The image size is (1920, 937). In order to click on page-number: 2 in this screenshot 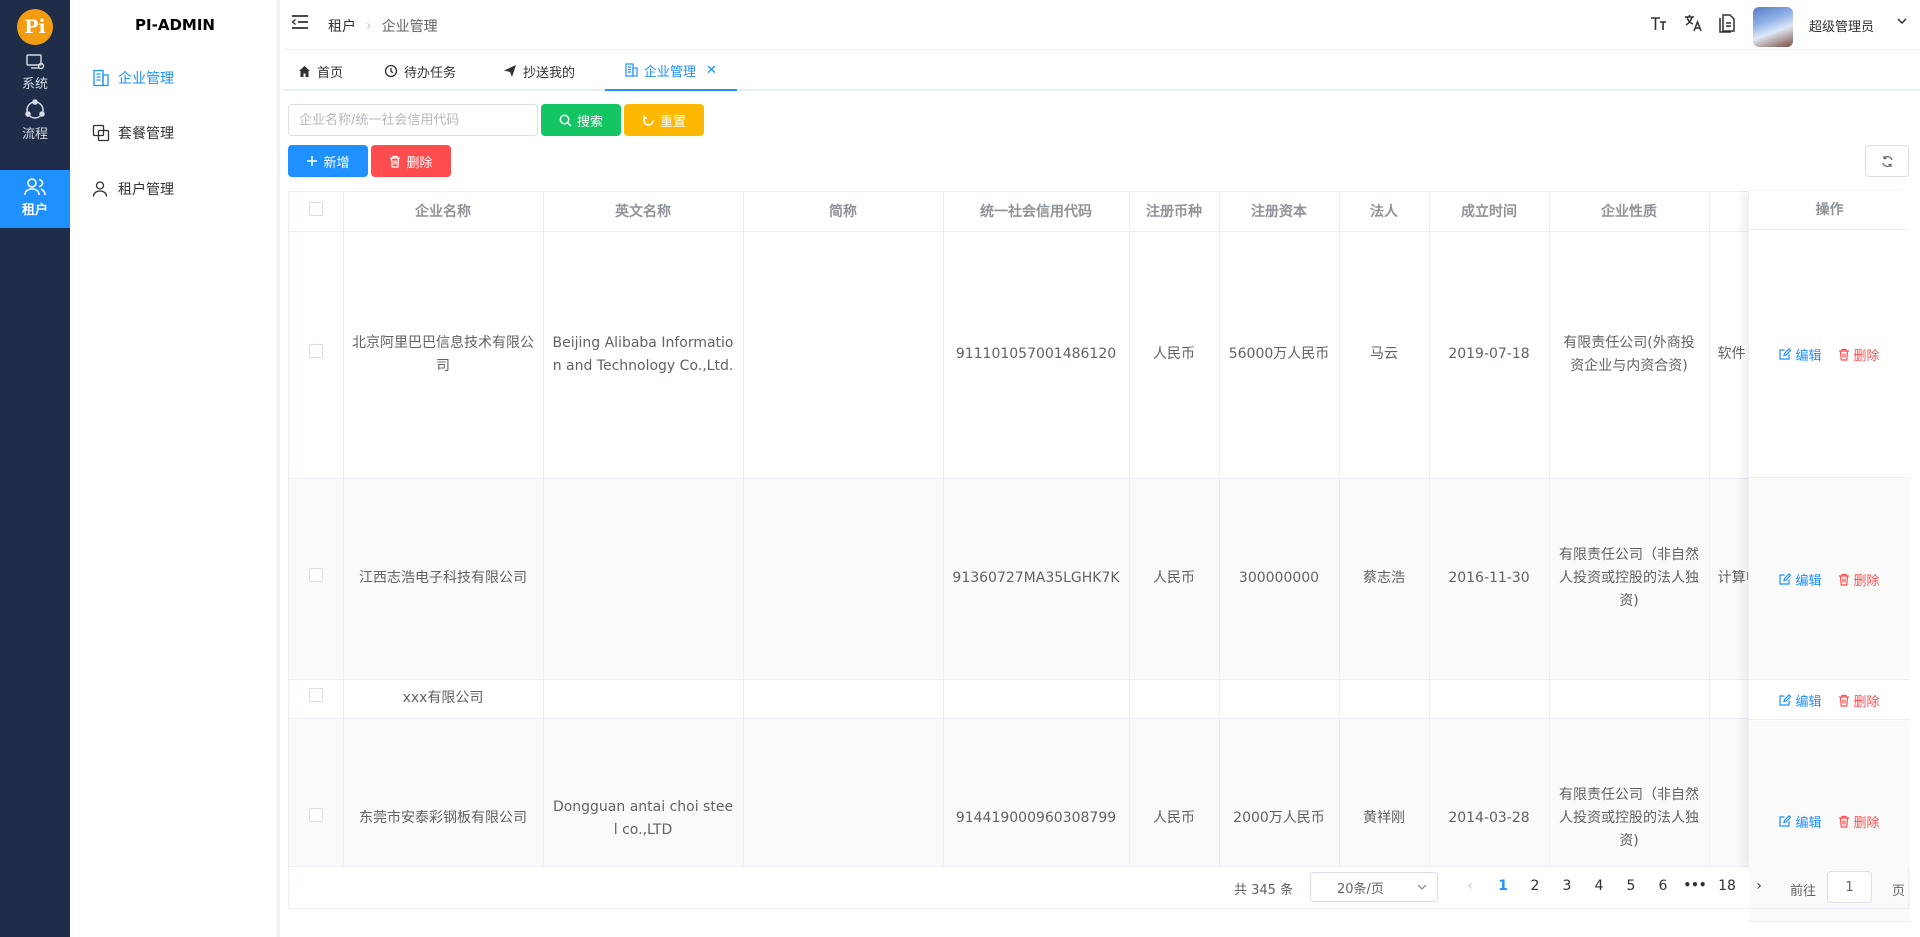, I will do `click(1535, 886)`.